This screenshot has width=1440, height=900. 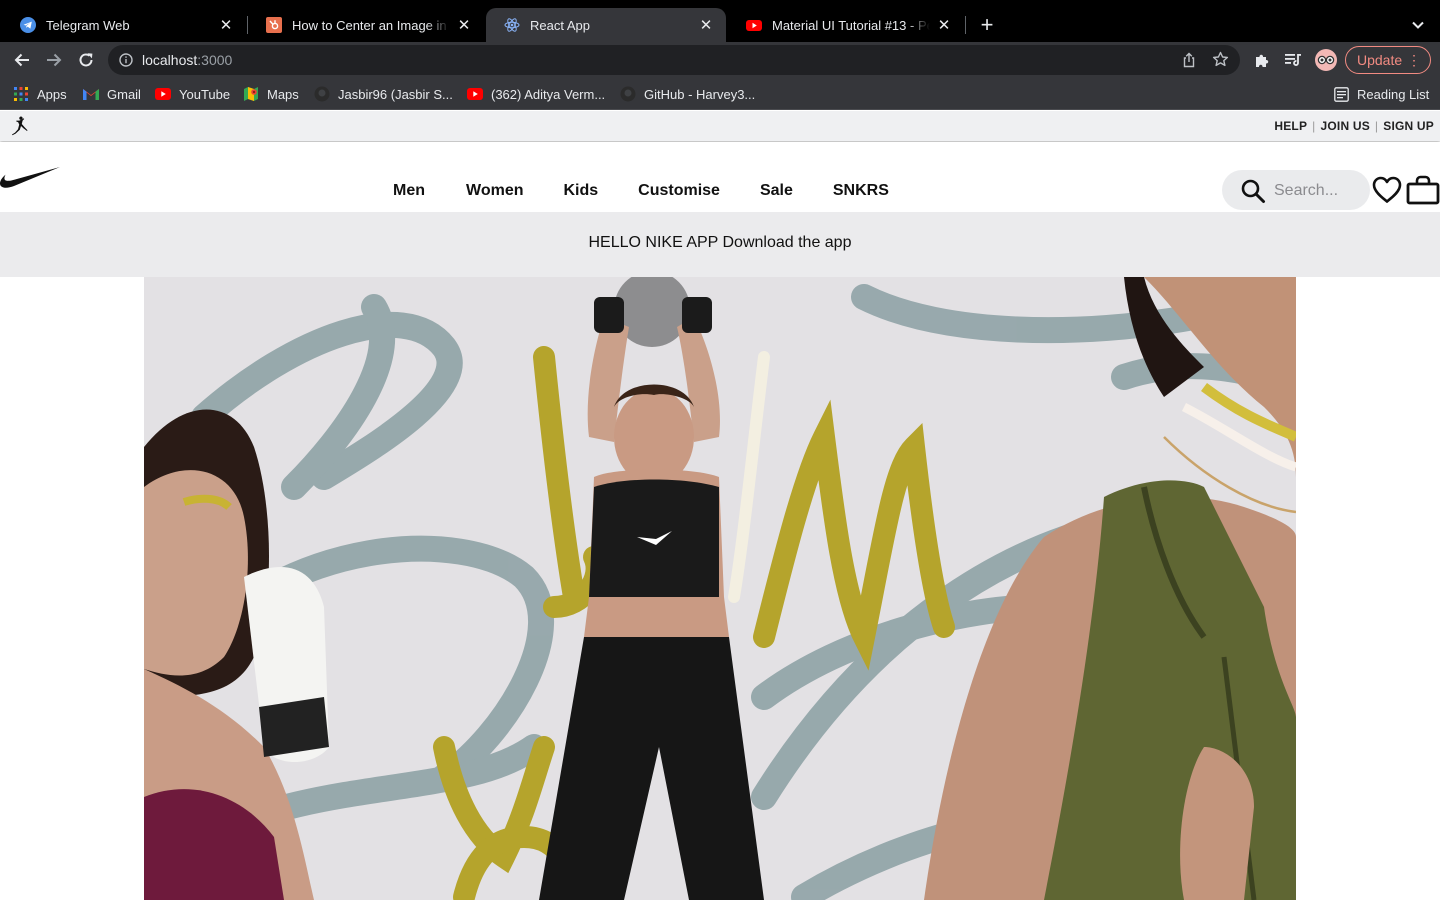 I want to click on bookmark-star-icon, so click(x=1220, y=62).